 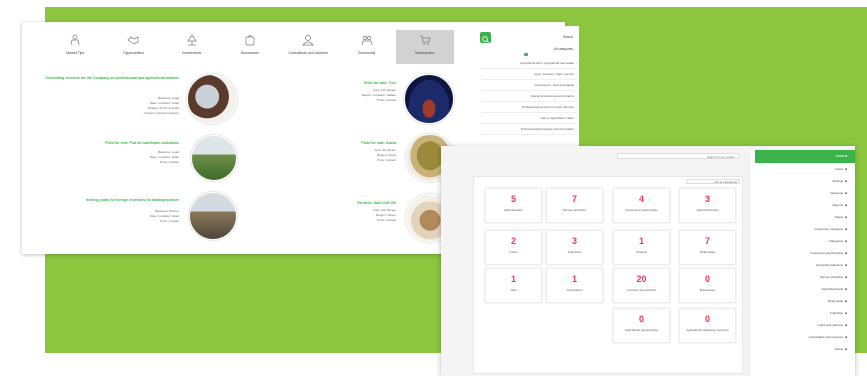 What do you see at coordinates (805, 156) in the screenshot?
I see `sidebar-item-home: Home ■` at bounding box center [805, 156].